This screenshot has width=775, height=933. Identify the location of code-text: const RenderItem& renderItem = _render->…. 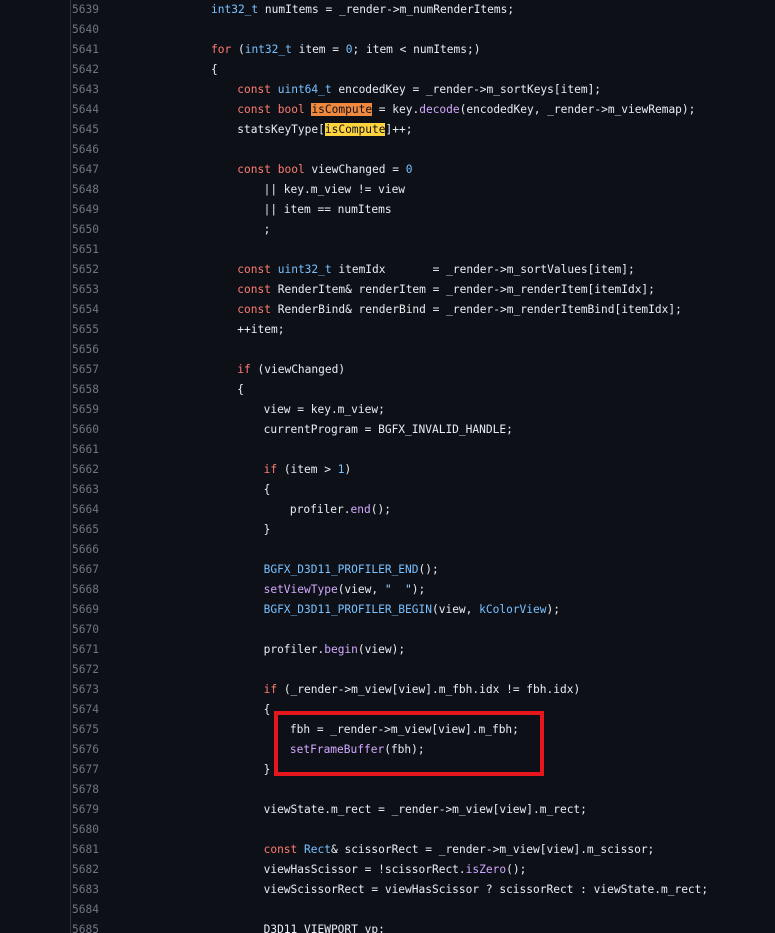
(446, 290).